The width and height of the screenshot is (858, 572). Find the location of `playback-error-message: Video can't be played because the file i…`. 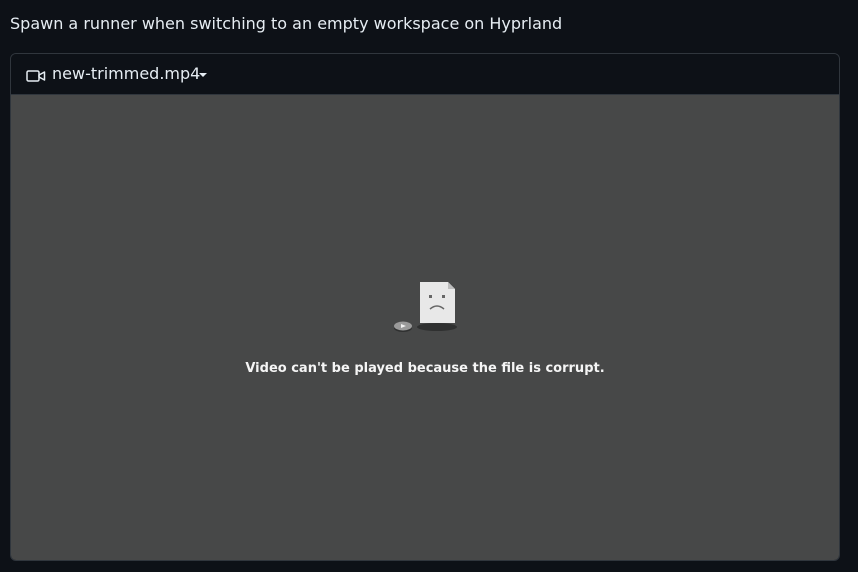

playback-error-message: Video can't be played because the file i… is located at coordinates (425, 368).